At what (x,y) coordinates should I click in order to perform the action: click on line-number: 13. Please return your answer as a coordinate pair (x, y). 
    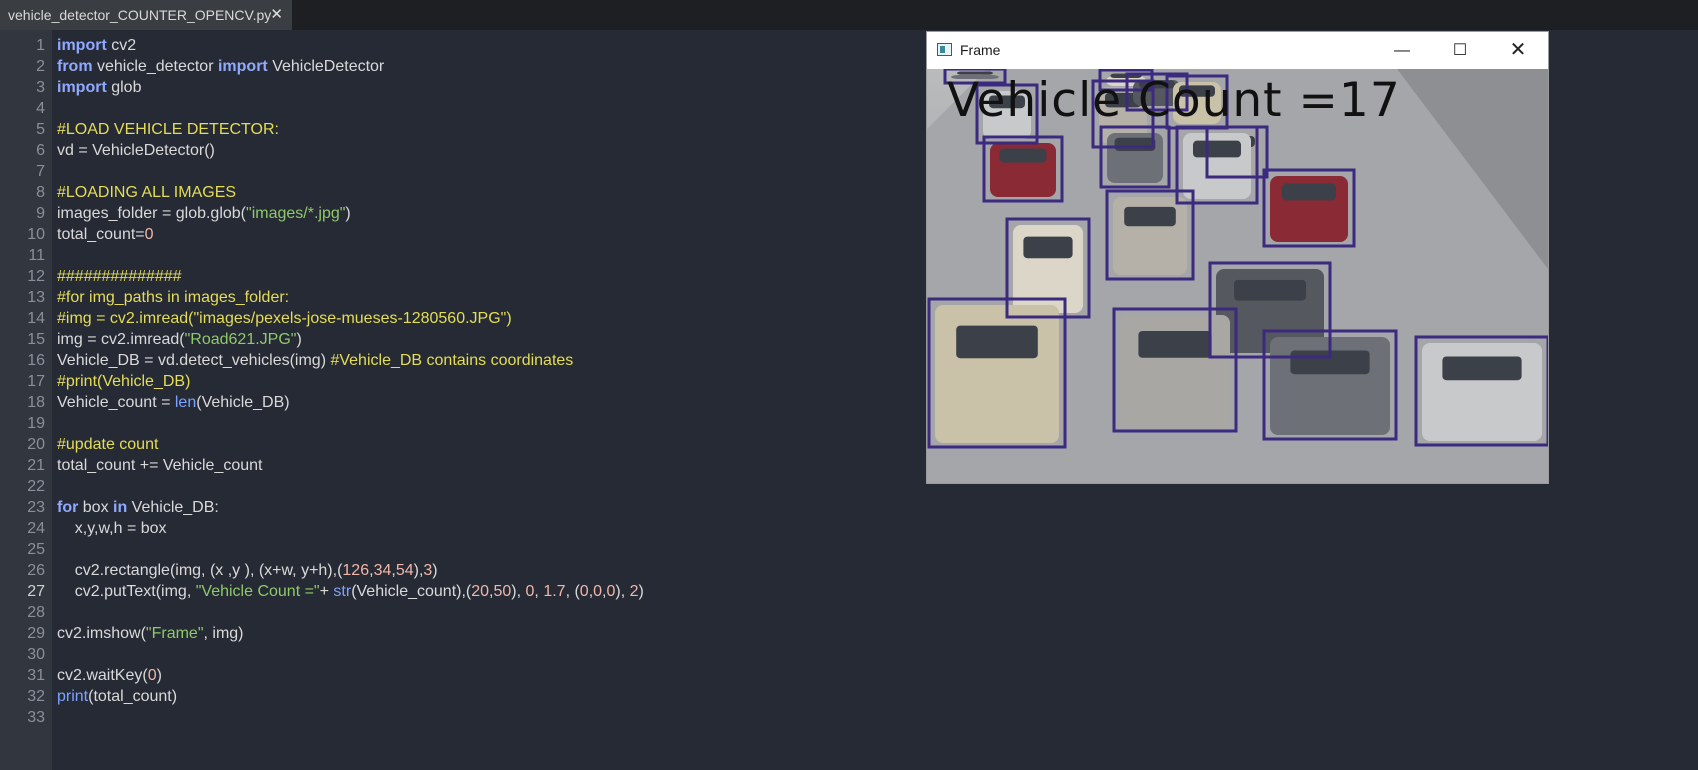
    Looking at the image, I should click on (36, 297).